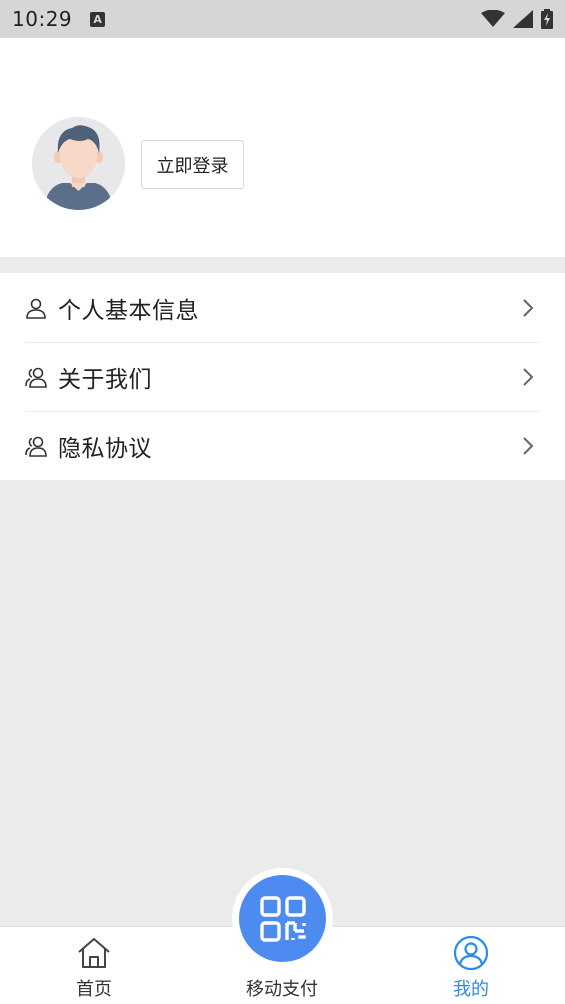  I want to click on nav-mine-label: 我的, so click(471, 989).